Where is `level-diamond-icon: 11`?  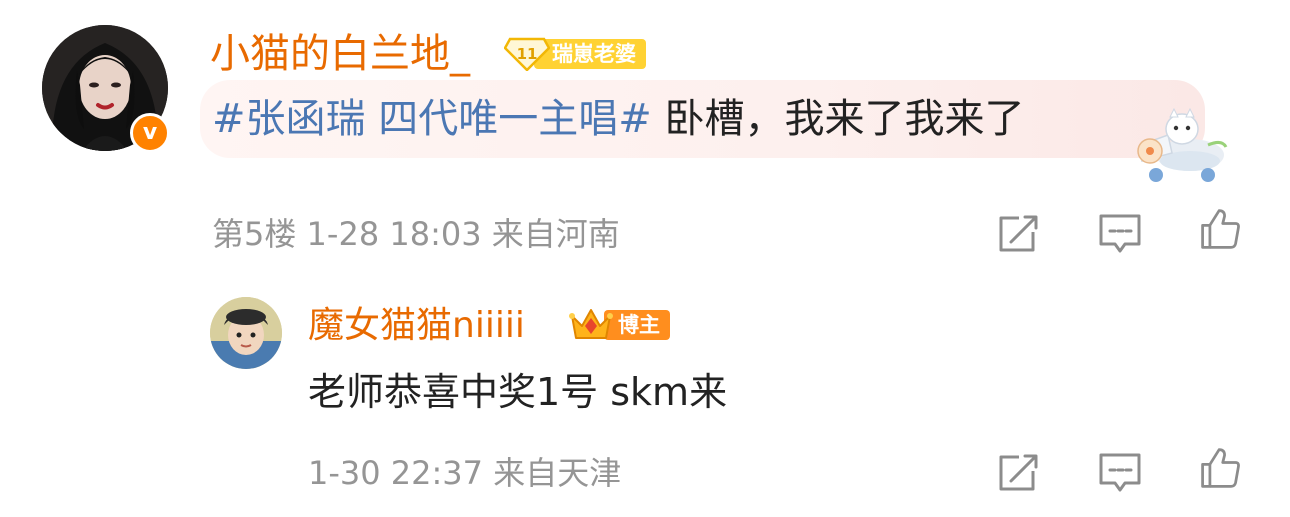 level-diamond-icon: 11 is located at coordinates (527, 54).